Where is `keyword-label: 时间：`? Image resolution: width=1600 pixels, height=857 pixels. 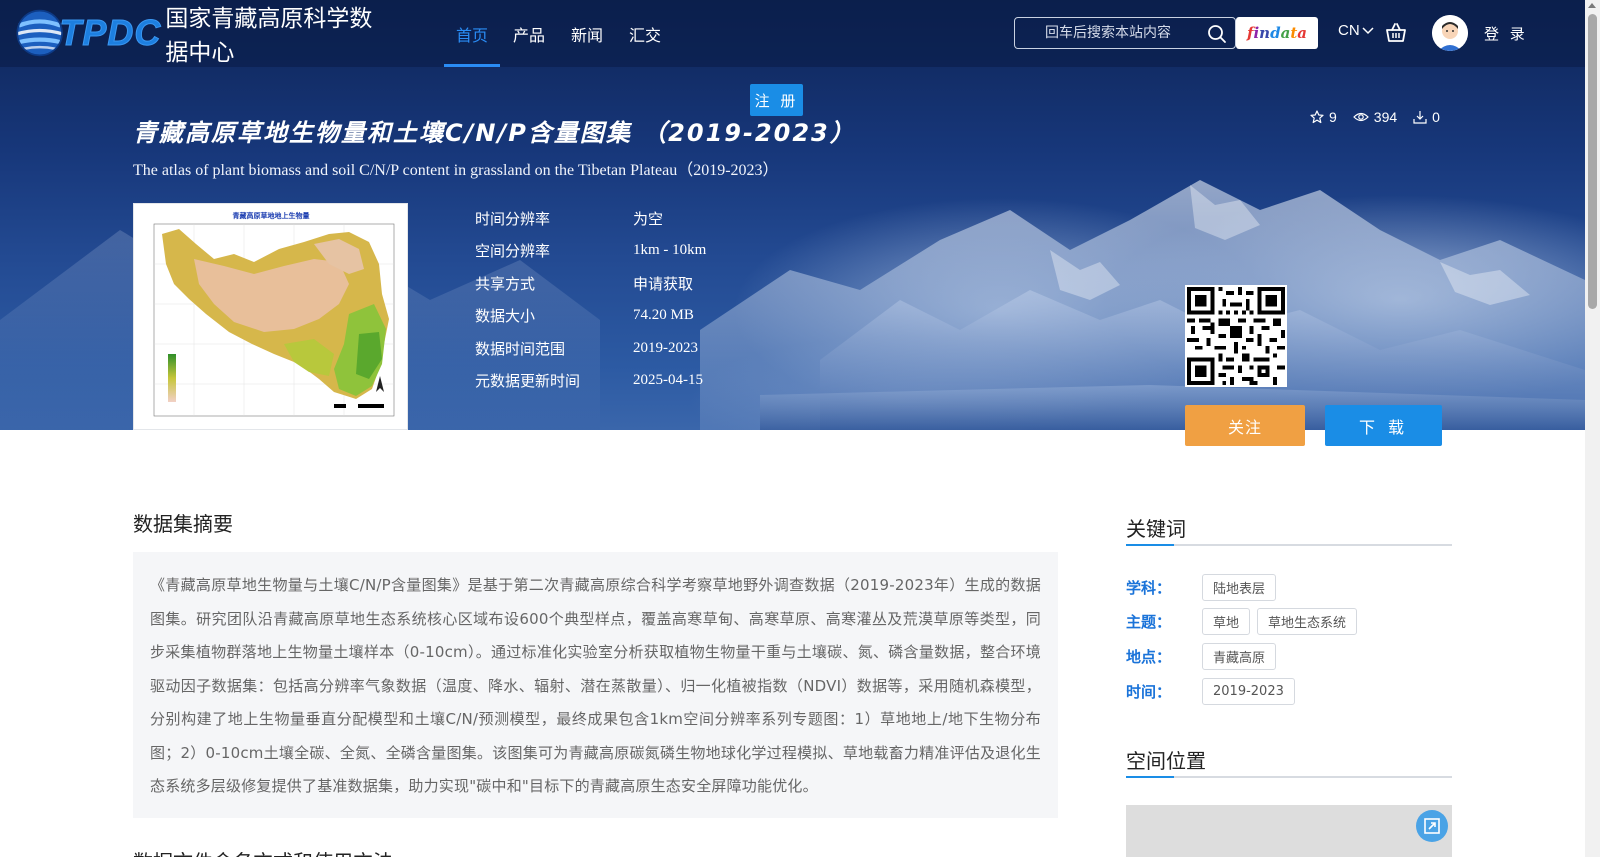
keyword-label: 时间： is located at coordinates (1149, 692).